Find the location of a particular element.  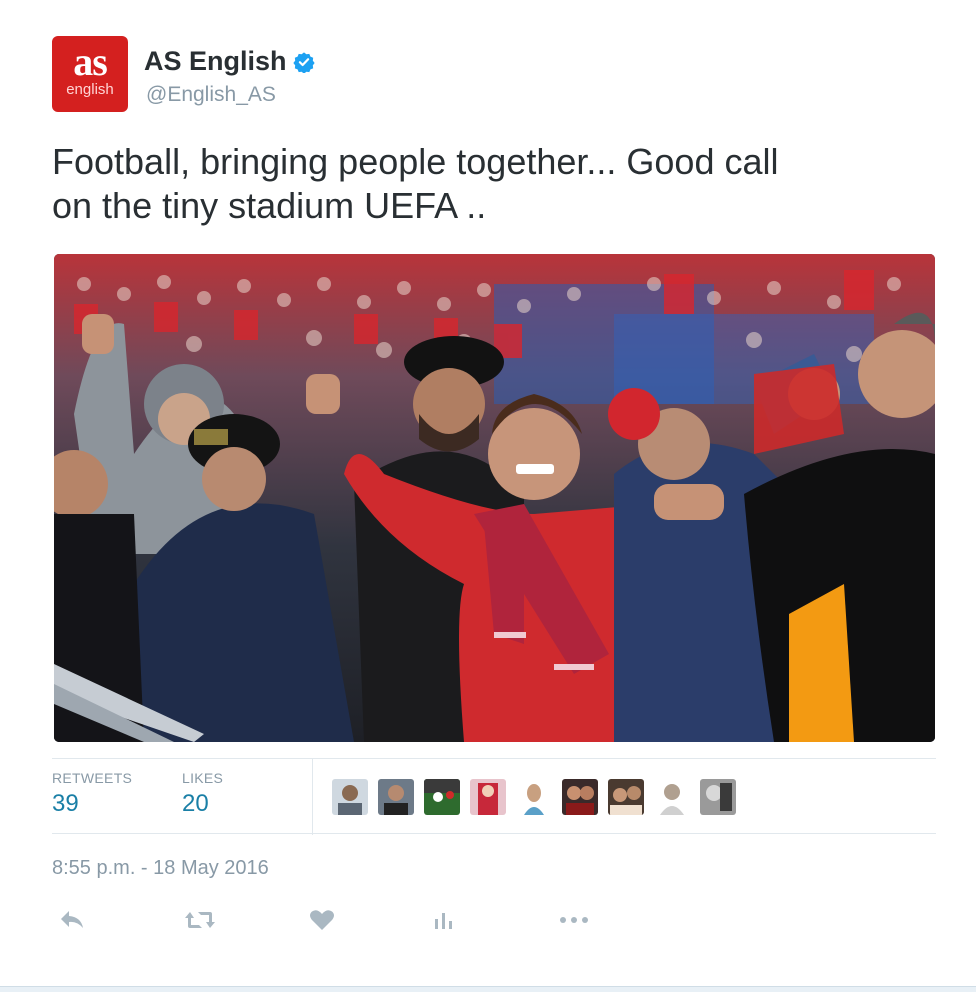

analytics-button is located at coordinates (444, 920).